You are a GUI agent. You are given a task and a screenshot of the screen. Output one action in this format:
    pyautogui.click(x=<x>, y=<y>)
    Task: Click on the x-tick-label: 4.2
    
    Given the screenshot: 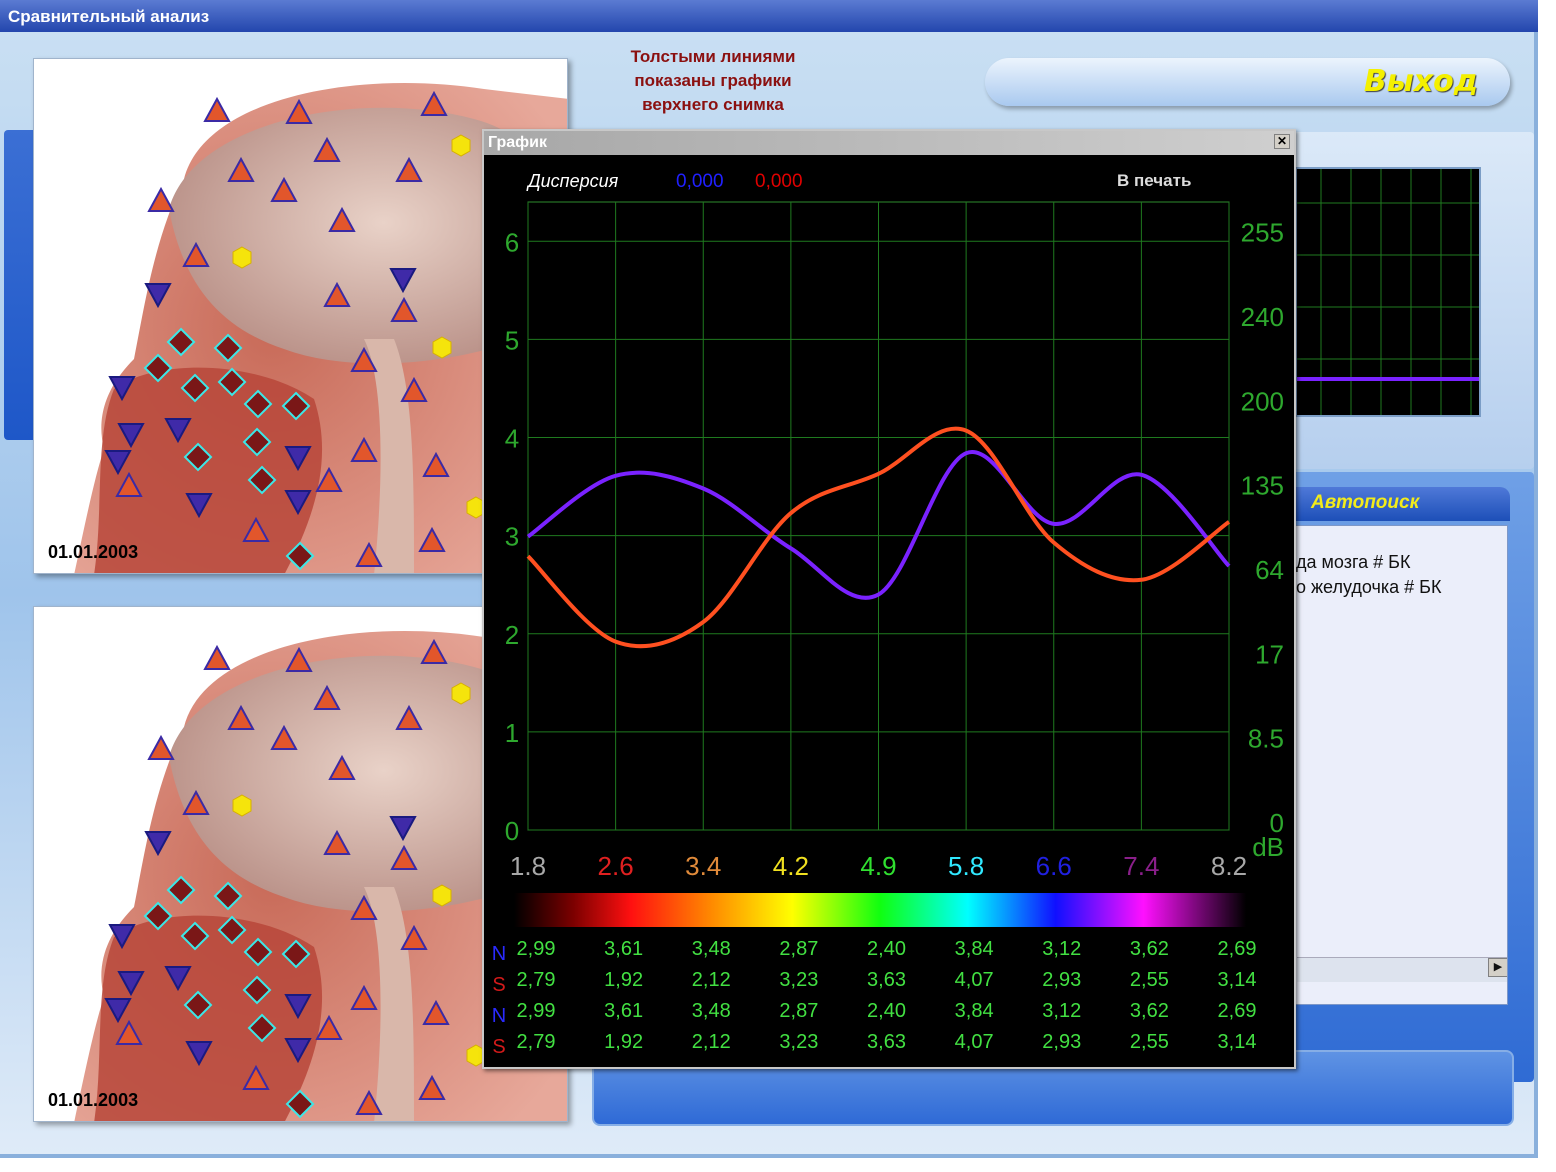 What is the action you would take?
    pyautogui.click(x=791, y=866)
    